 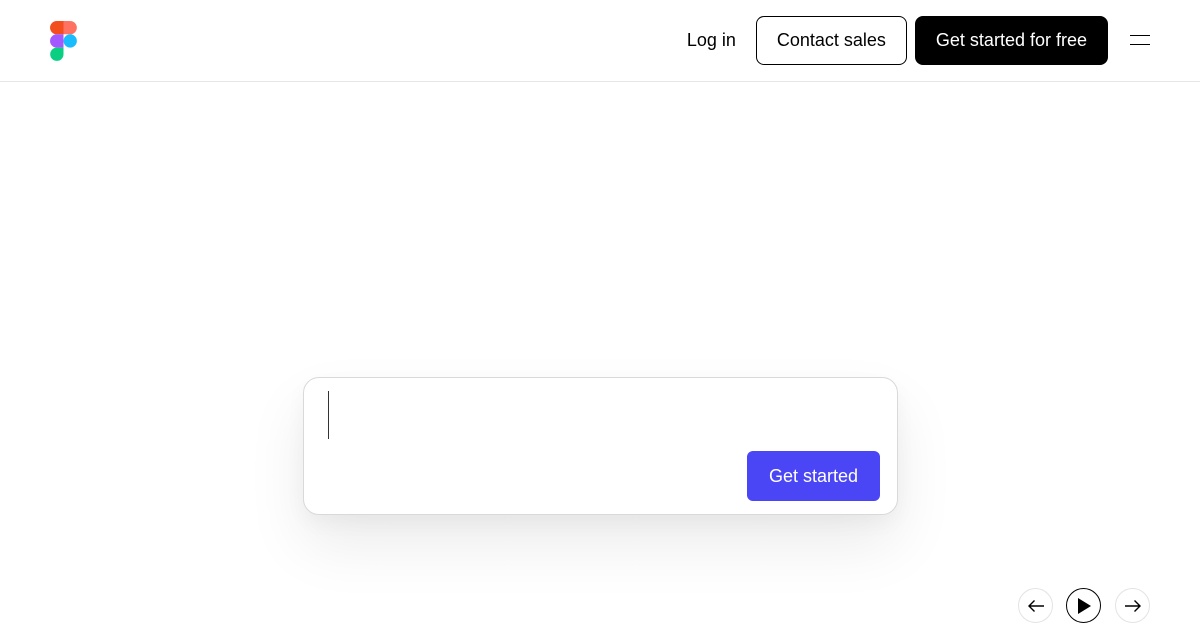 What do you see at coordinates (711, 40) in the screenshot?
I see `login-link: Log in` at bounding box center [711, 40].